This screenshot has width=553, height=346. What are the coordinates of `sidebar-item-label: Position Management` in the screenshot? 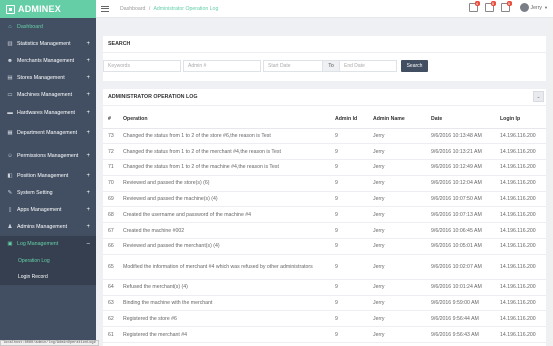 It's located at (43, 175).